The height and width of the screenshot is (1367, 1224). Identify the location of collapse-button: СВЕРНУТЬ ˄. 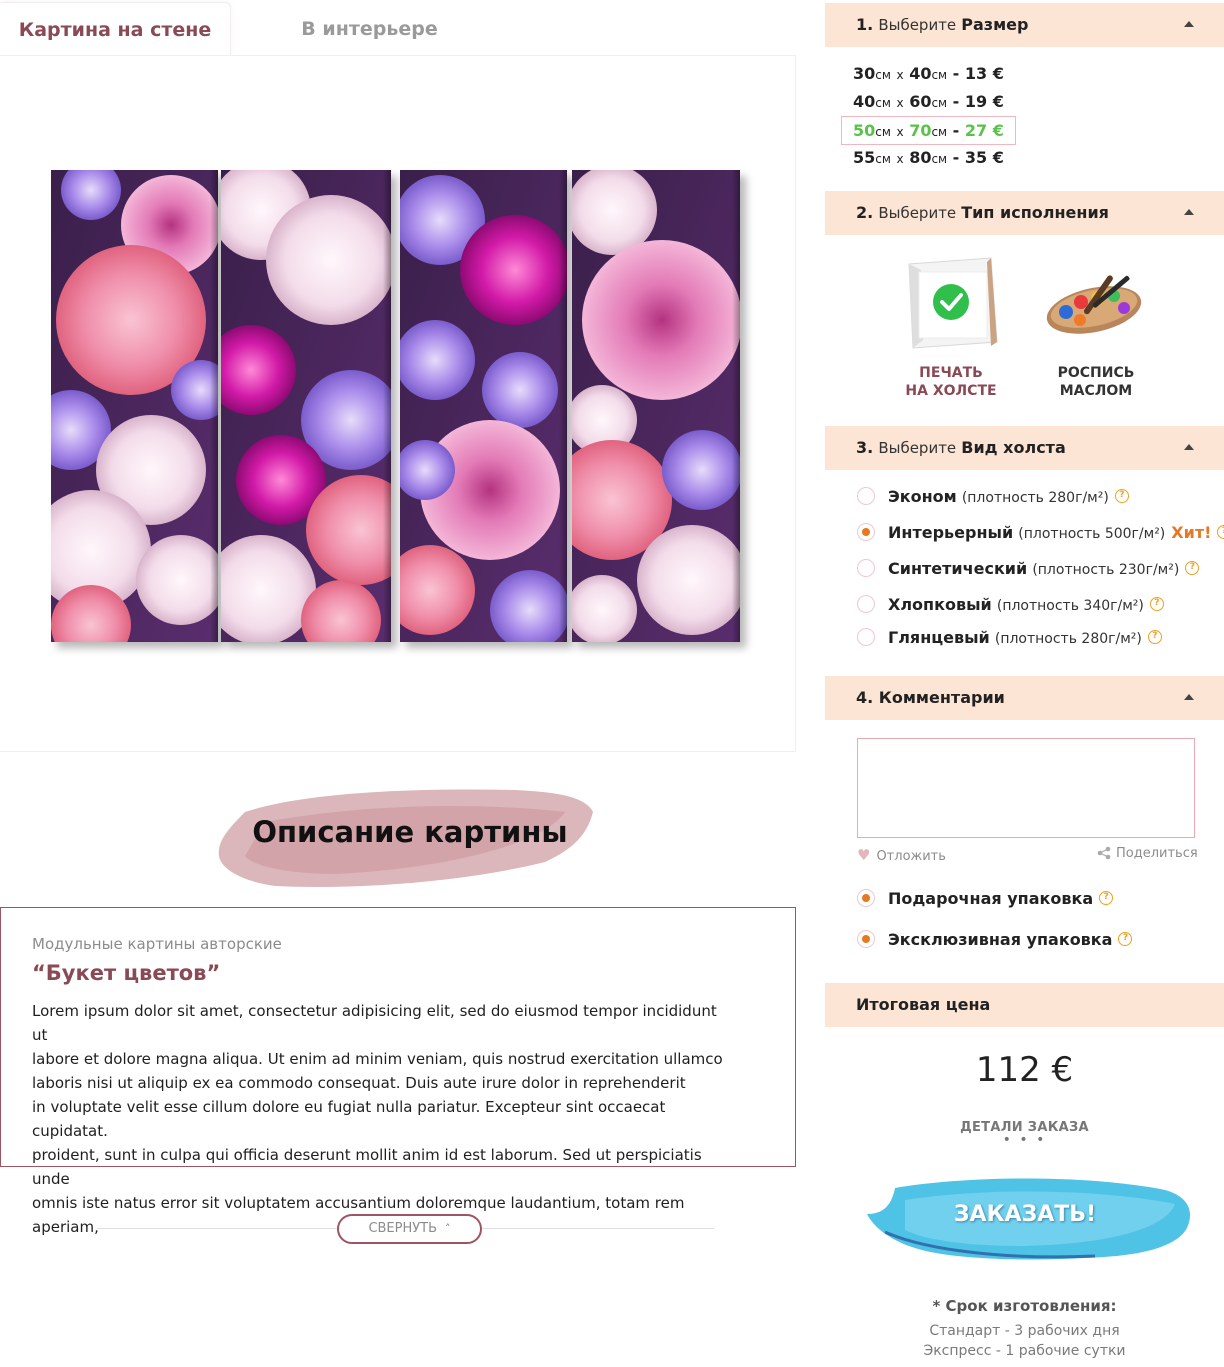
(409, 1229).